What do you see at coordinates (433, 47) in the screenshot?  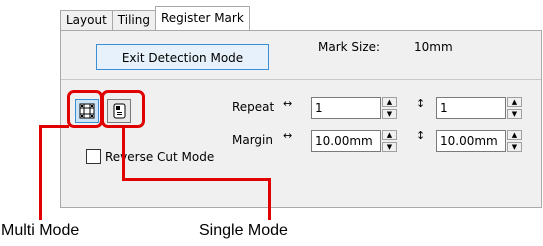 I see `mark-size-value: 10mm` at bounding box center [433, 47].